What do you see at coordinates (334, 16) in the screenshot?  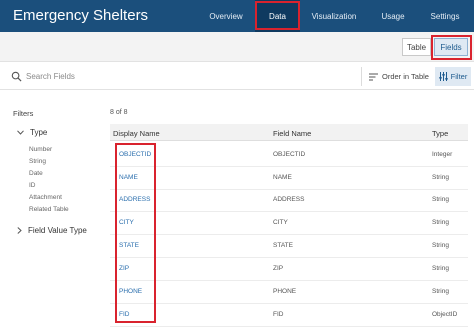 I see `nav-visualization: Visualization` at bounding box center [334, 16].